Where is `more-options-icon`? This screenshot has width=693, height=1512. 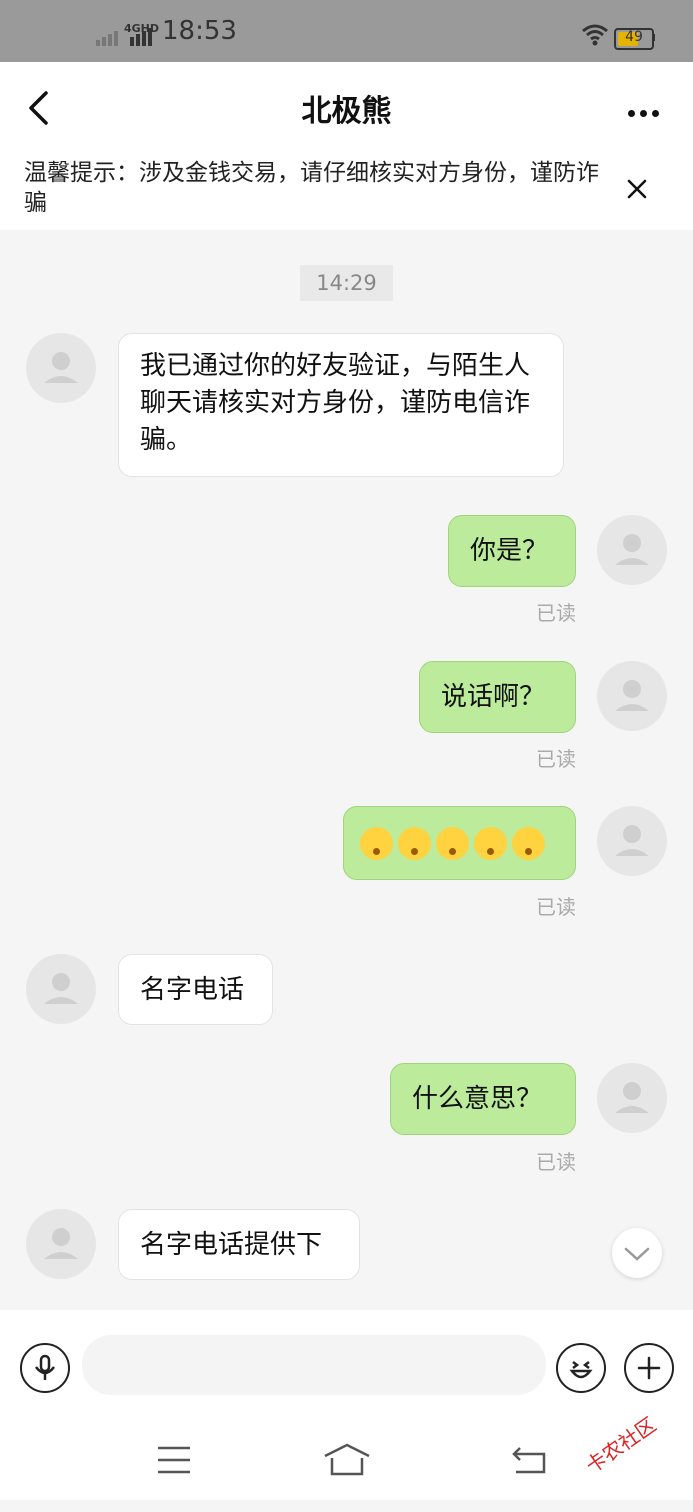 more-options-icon is located at coordinates (648, 109).